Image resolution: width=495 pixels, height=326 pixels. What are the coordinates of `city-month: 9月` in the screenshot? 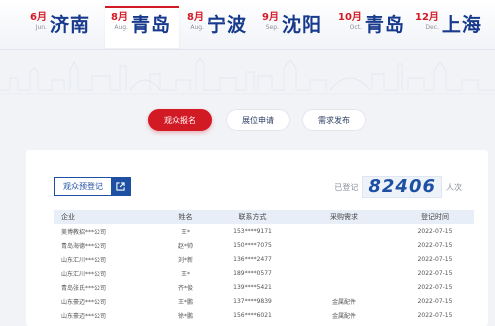 It's located at (270, 17).